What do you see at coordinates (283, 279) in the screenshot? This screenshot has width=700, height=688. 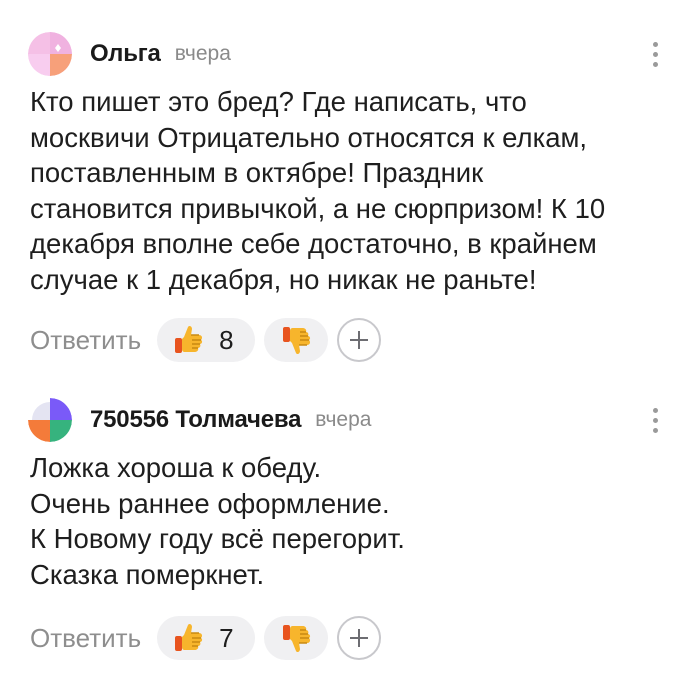 I see `comment-text-line: случае к 1 декабря, но никак не раньте!` at bounding box center [283, 279].